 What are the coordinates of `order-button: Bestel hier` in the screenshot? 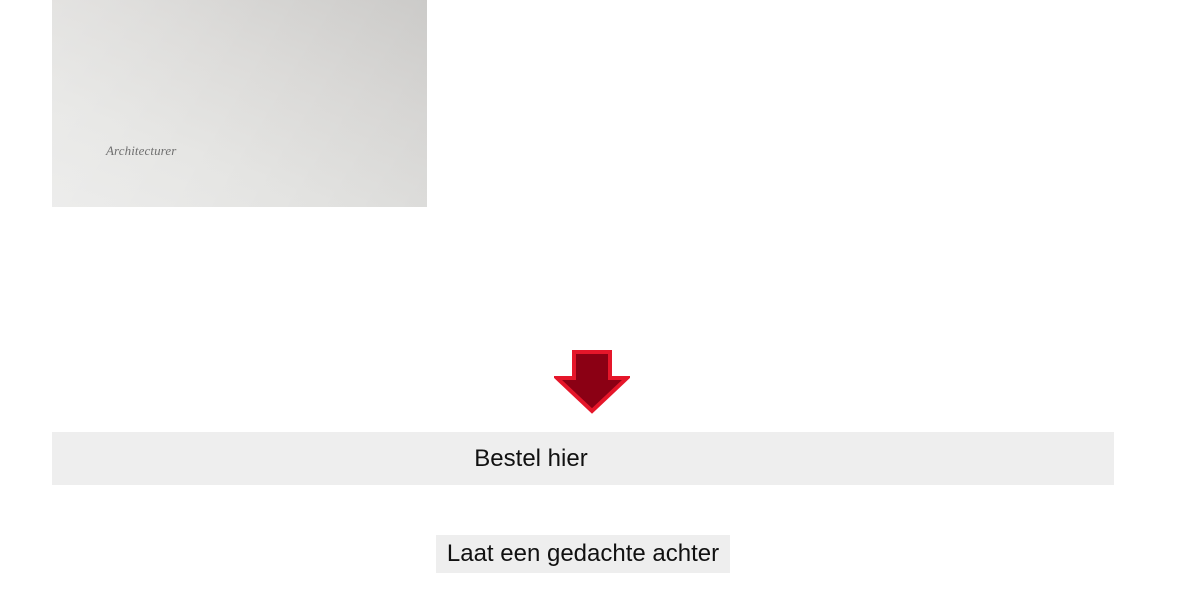 It's located at (583, 458).